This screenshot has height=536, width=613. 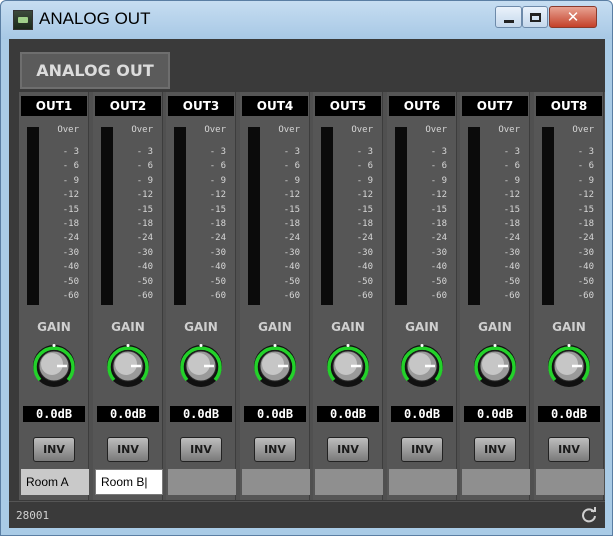 I want to click on channel-name: OUT5, so click(x=348, y=106).